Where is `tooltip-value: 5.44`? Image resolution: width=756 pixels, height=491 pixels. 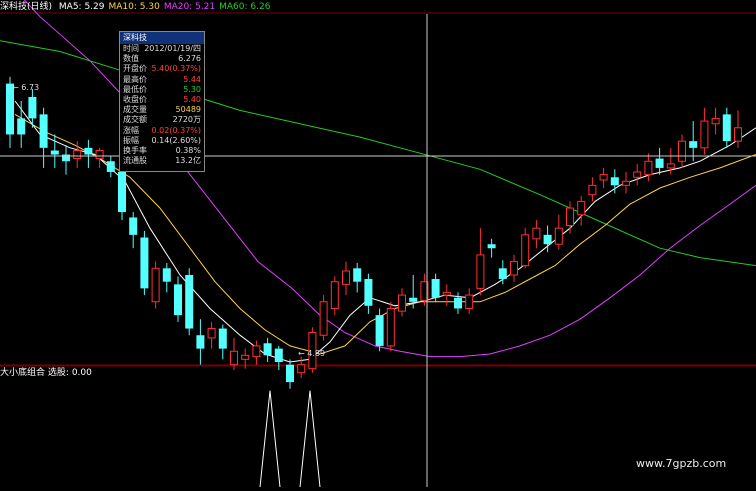 tooltip-value: 5.44 is located at coordinates (192, 79).